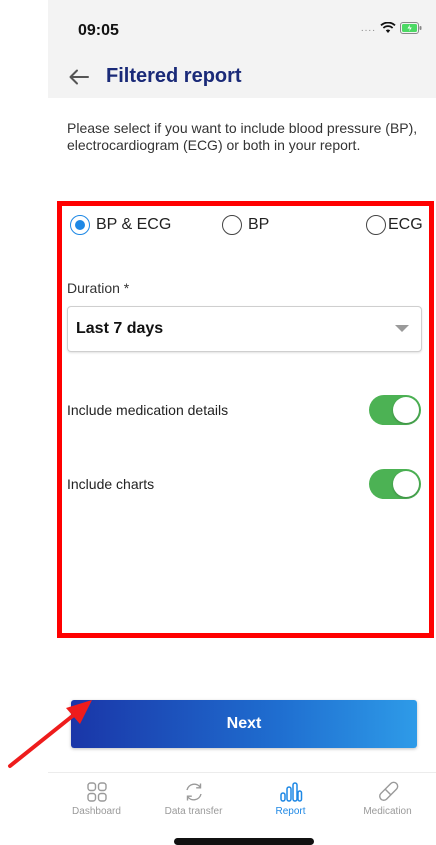 This screenshot has height=845, width=436. What do you see at coordinates (193, 811) in the screenshot?
I see `tab-label: Data transfer` at bounding box center [193, 811].